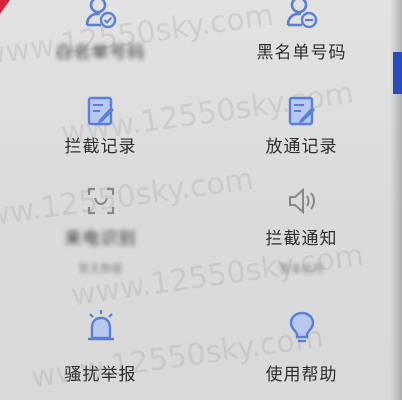 This screenshot has height=400, width=402. I want to click on blacklist-label: 黑名单号码, so click(301, 53).